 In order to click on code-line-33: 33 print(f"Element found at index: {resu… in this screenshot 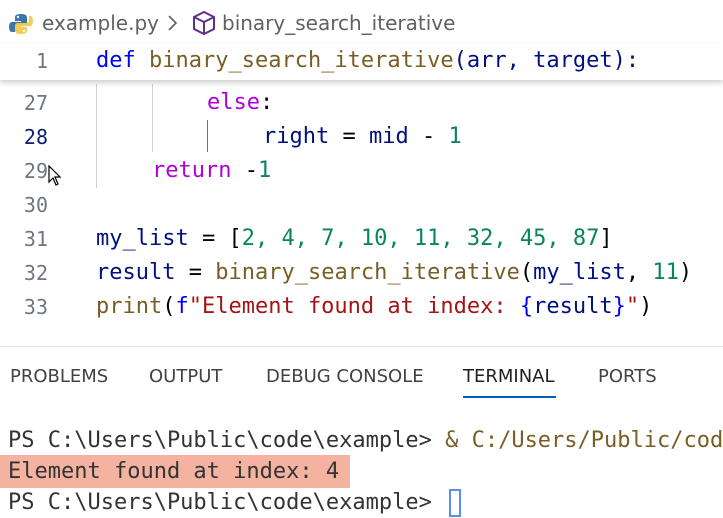, I will do `click(361, 307)`.